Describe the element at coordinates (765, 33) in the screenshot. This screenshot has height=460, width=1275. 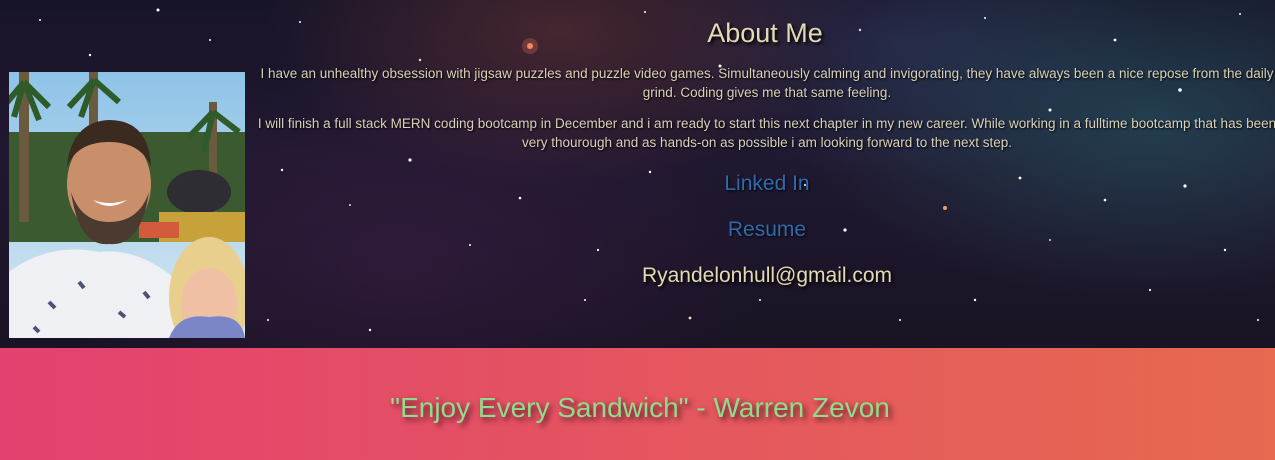
I see `about-title: About Me` at that location.